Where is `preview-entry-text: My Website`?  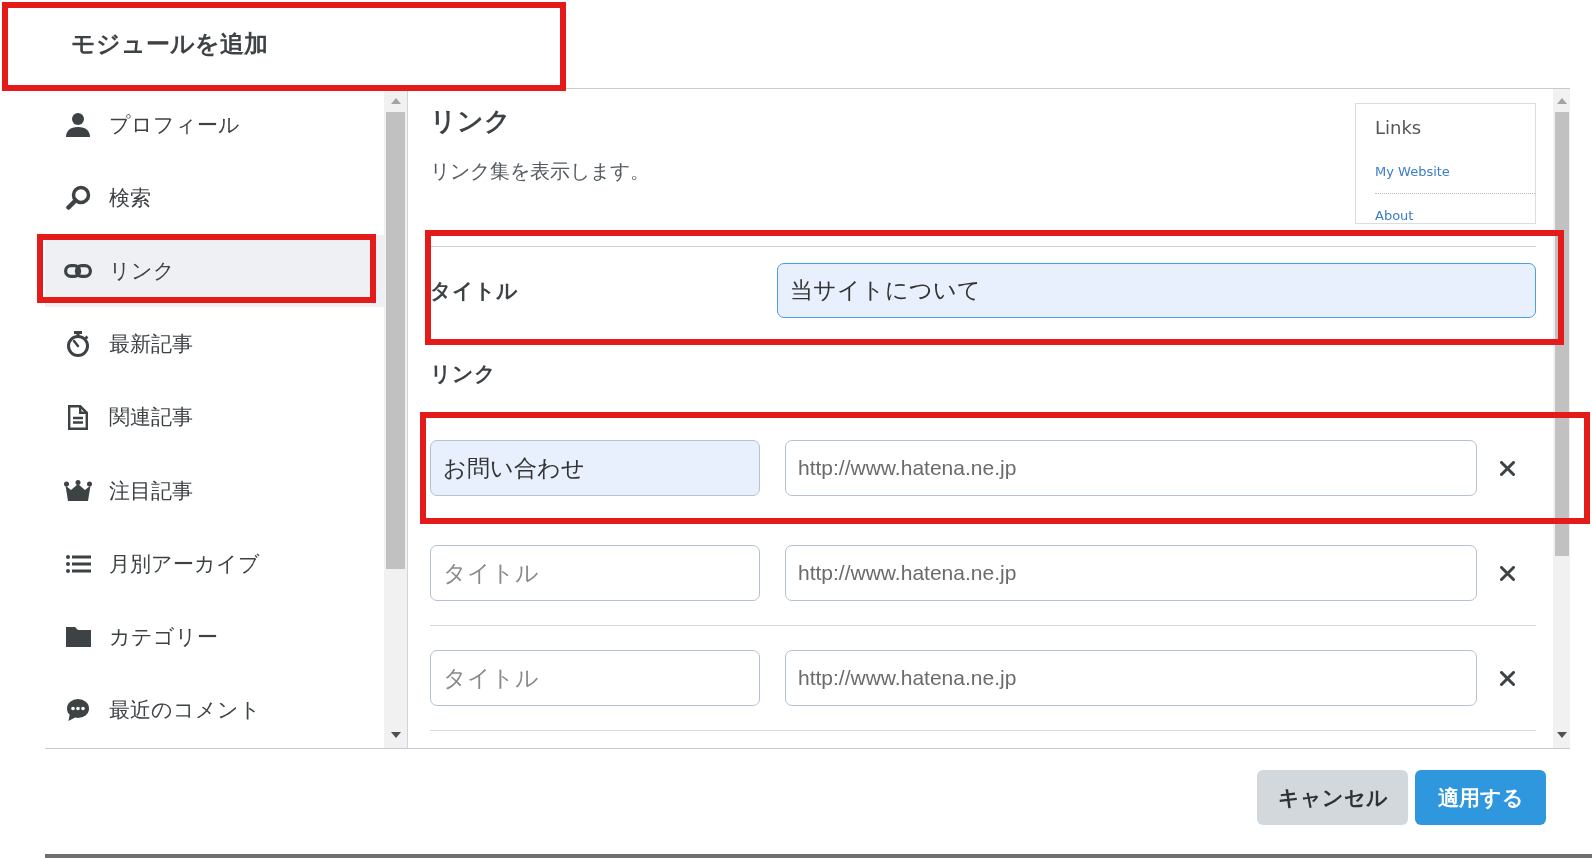 preview-entry-text: My Website is located at coordinates (1412, 171).